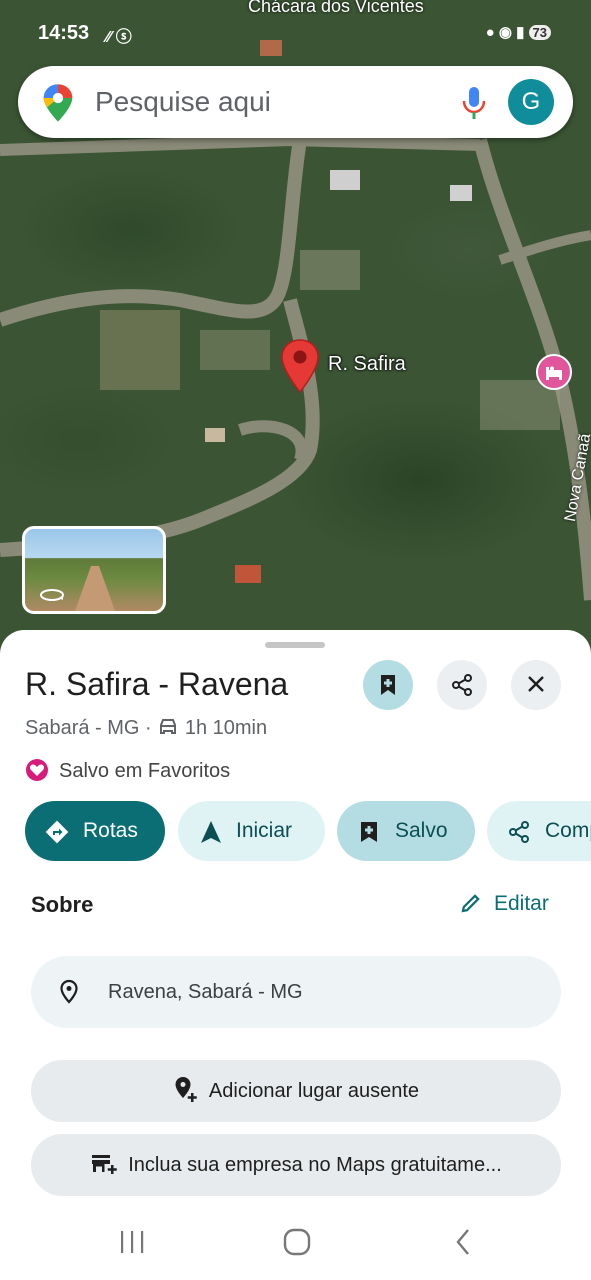 This screenshot has width=591, height=1280. I want to click on saved-list-row: Salvo em Favoritos, so click(127, 770).